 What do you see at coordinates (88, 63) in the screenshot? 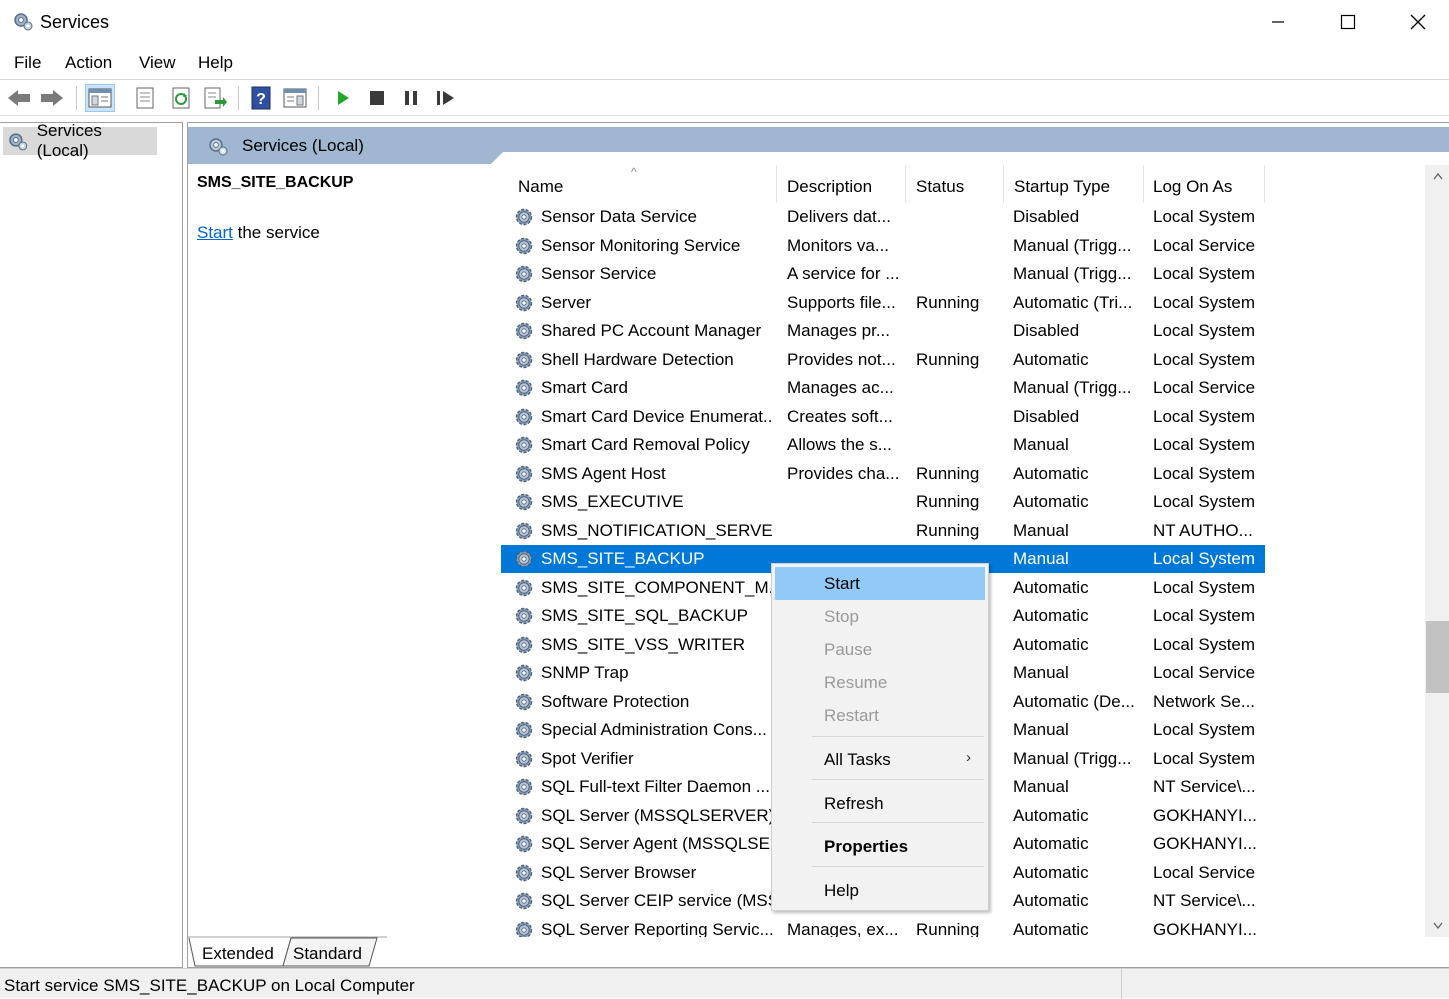
I see `menu-action: Action` at bounding box center [88, 63].